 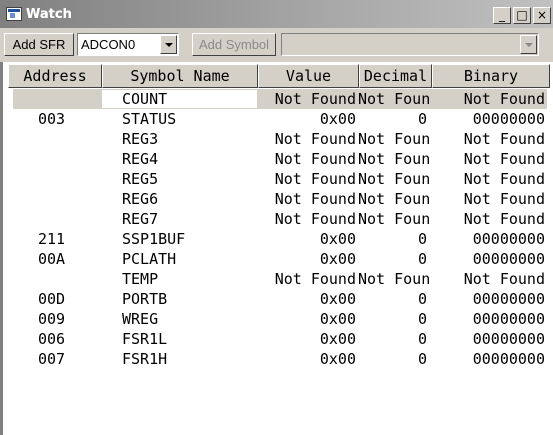 I want to click on symbol-name-cell: REG6, so click(x=189, y=199).